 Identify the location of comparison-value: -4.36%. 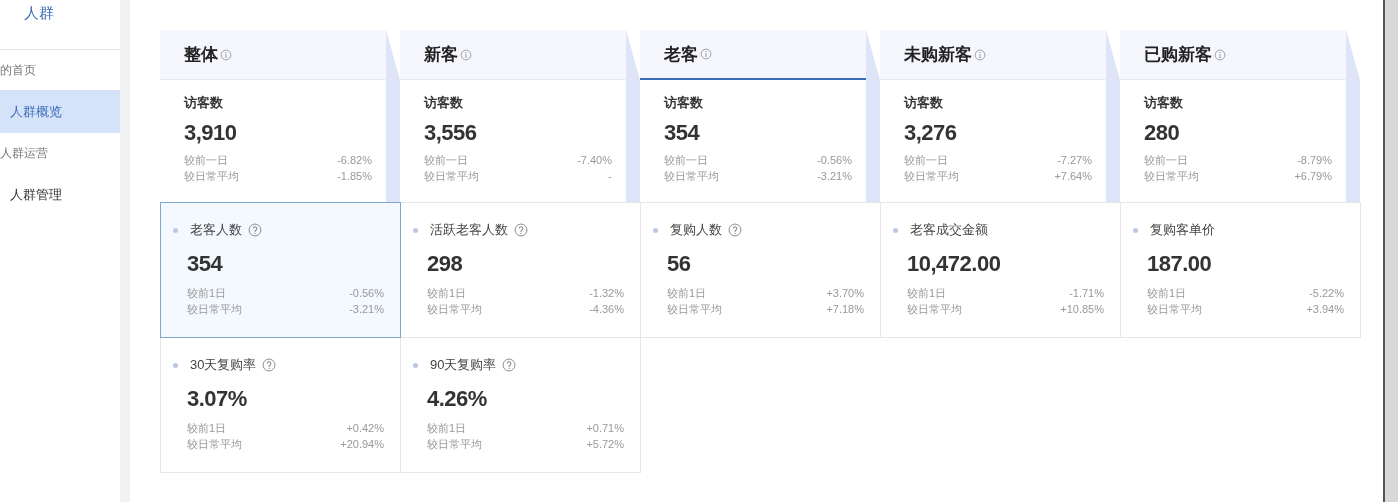
(606, 309).